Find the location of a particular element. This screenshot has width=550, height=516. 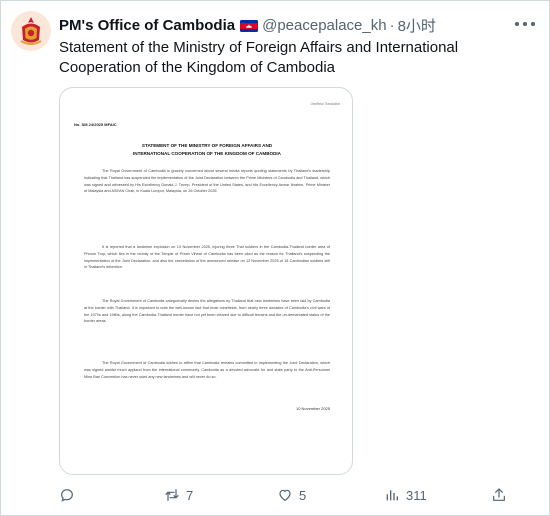

document-reference: No. SM 24/2025 MFAIC is located at coordinates (95, 124).